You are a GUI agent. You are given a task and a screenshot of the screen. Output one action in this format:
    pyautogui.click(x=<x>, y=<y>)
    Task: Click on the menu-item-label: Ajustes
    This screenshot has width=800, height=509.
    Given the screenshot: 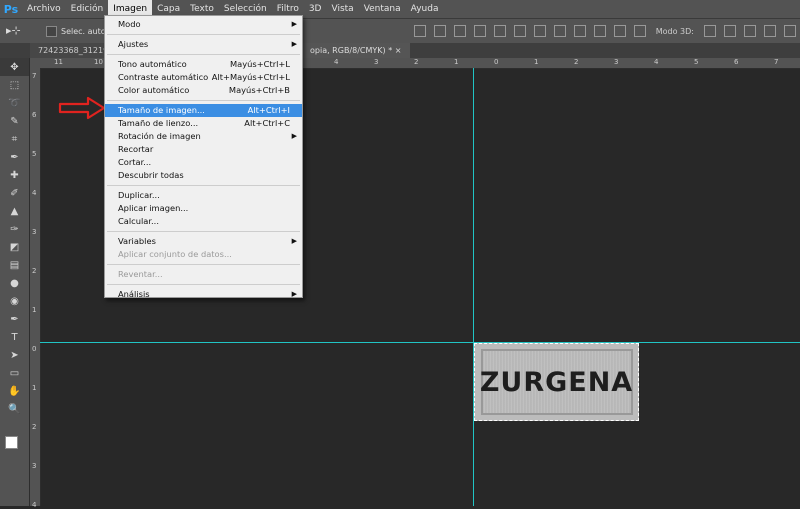 What is the action you would take?
    pyautogui.click(x=133, y=44)
    